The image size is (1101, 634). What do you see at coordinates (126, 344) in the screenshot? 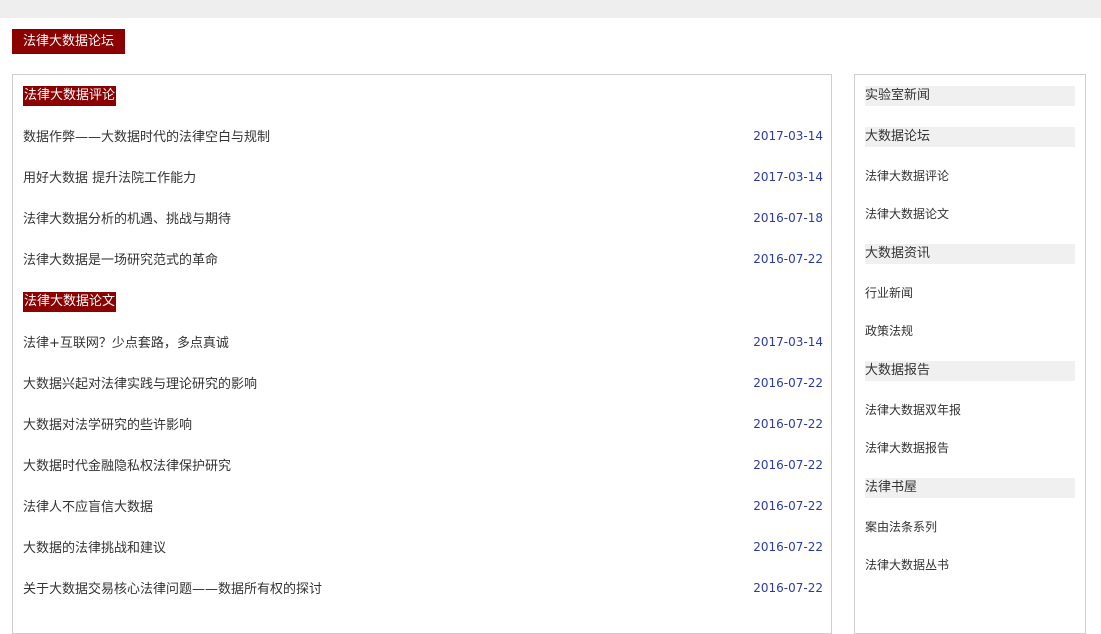
I see `article-title-link: 法律+互联网？少点套路，多点真诚` at bounding box center [126, 344].